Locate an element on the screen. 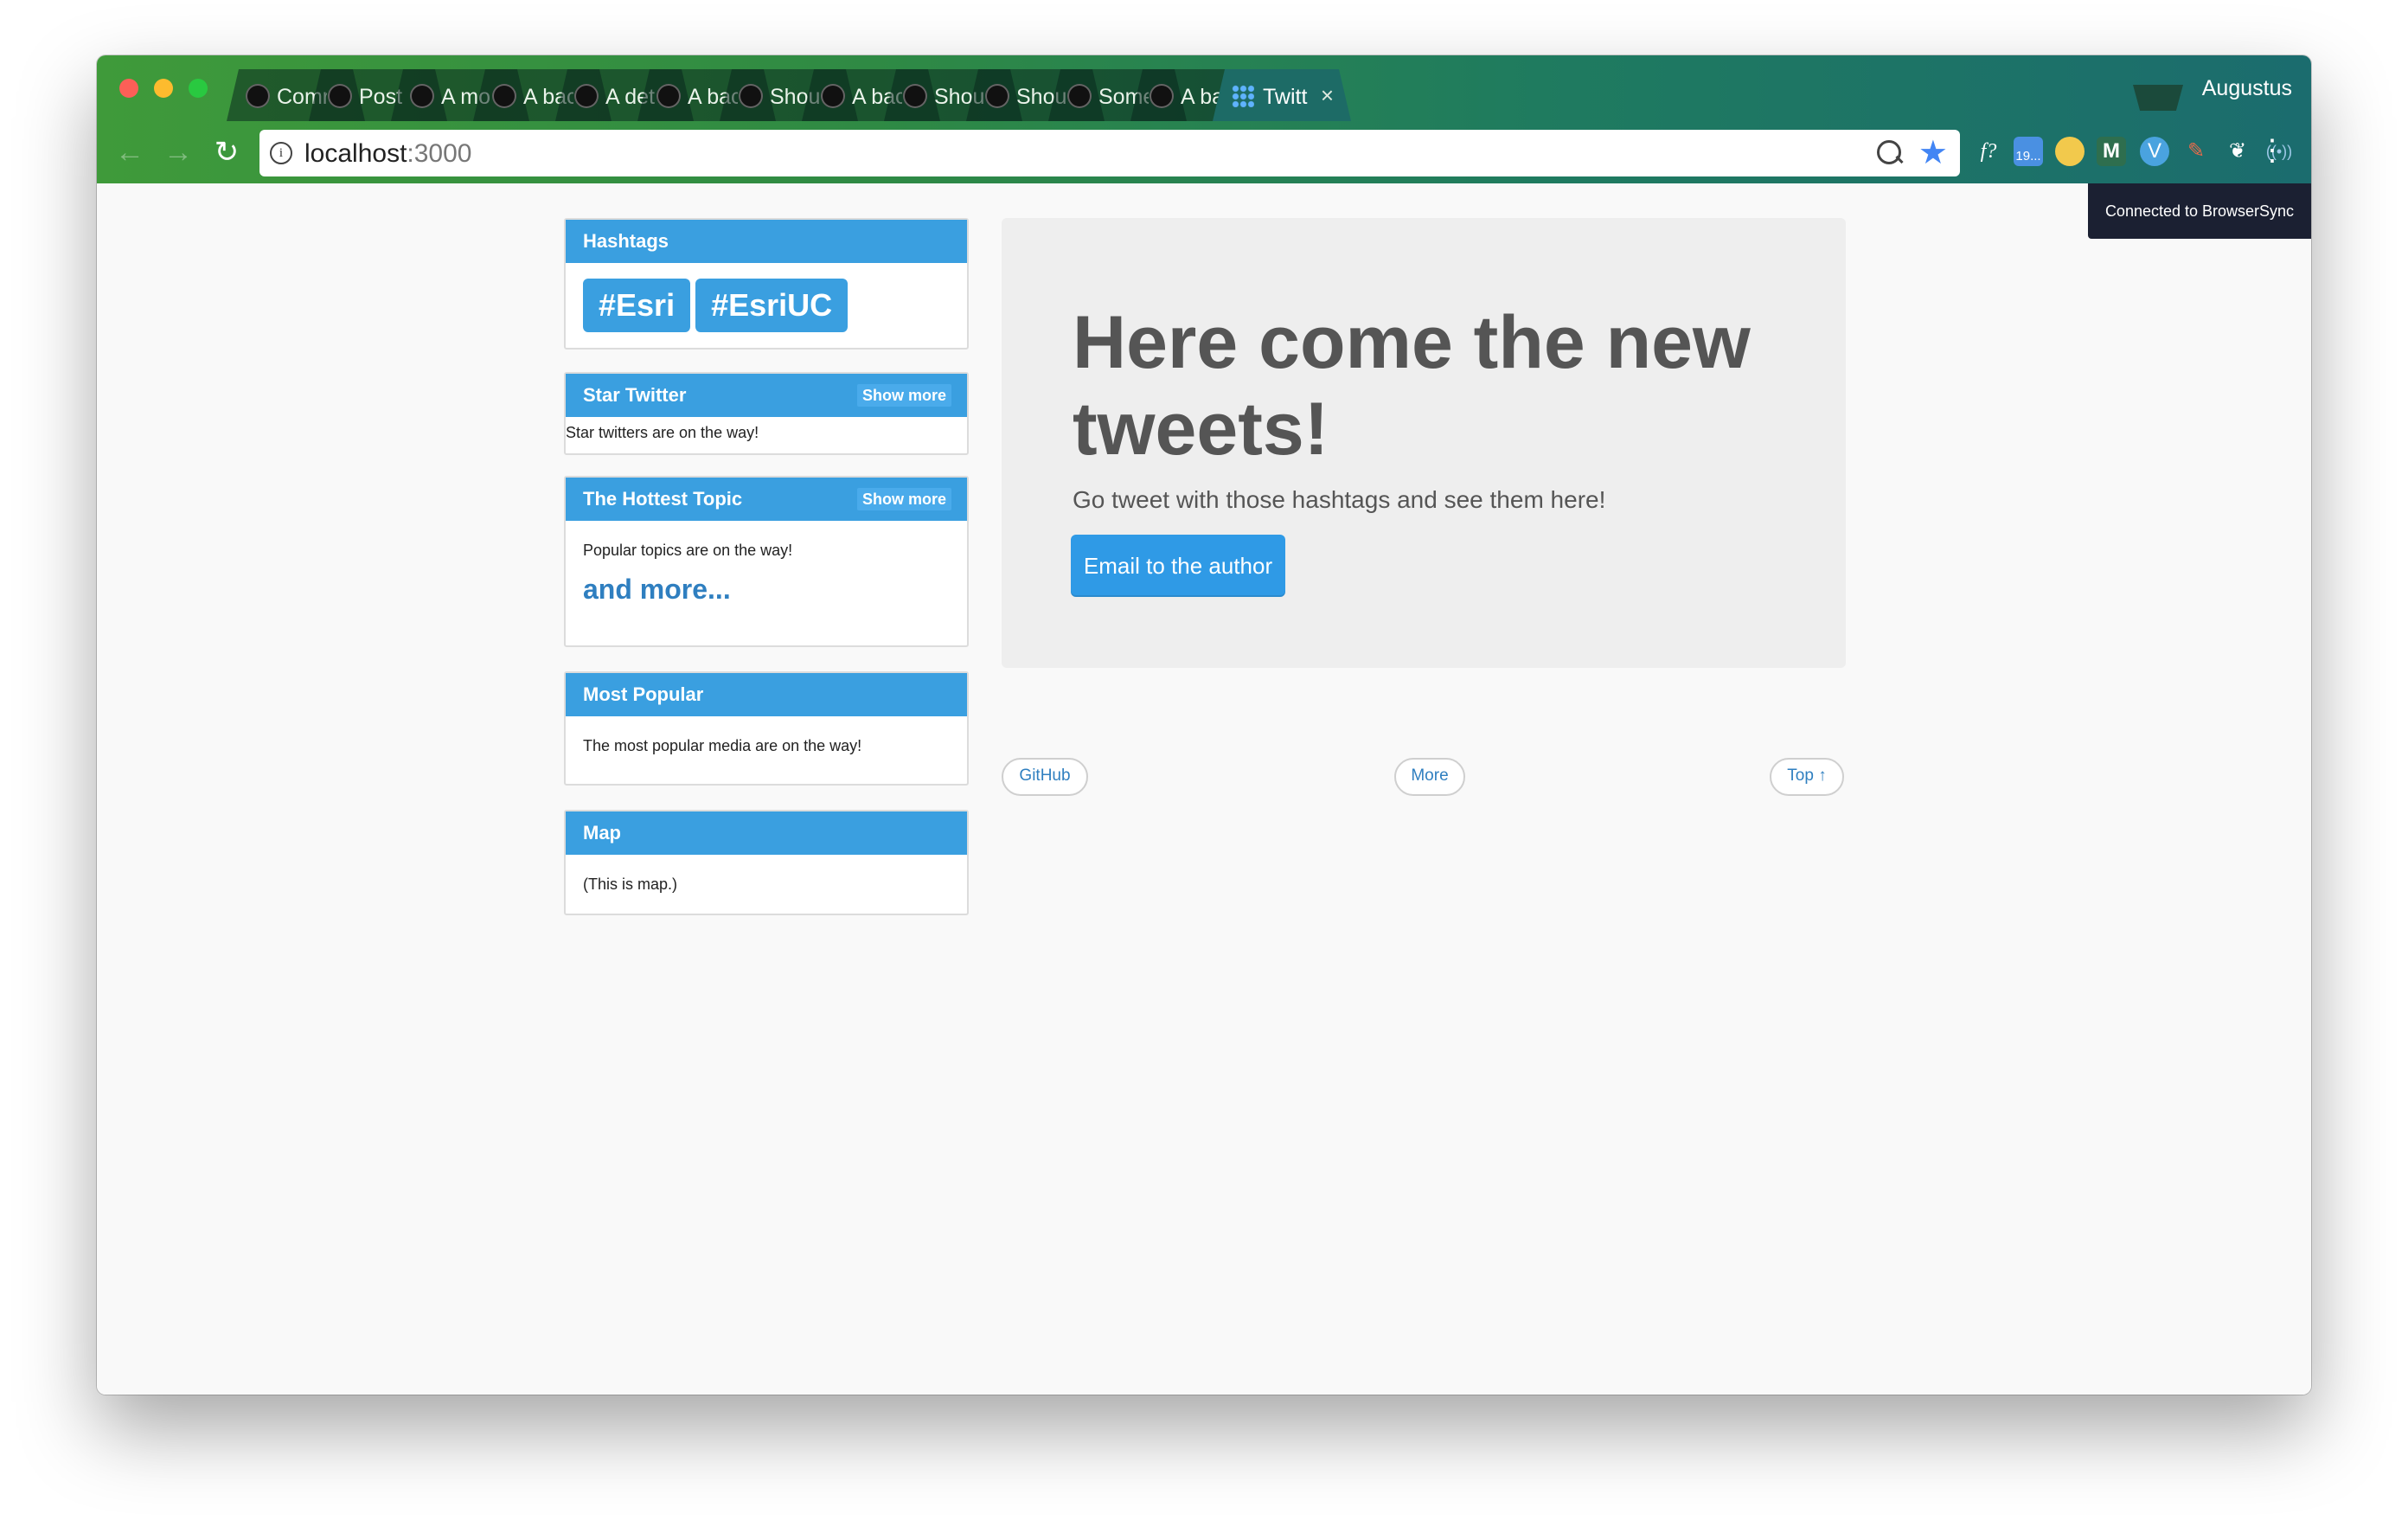 This screenshot has width=2408, height=1533. formula-extension-icon: f? is located at coordinates (1989, 151).